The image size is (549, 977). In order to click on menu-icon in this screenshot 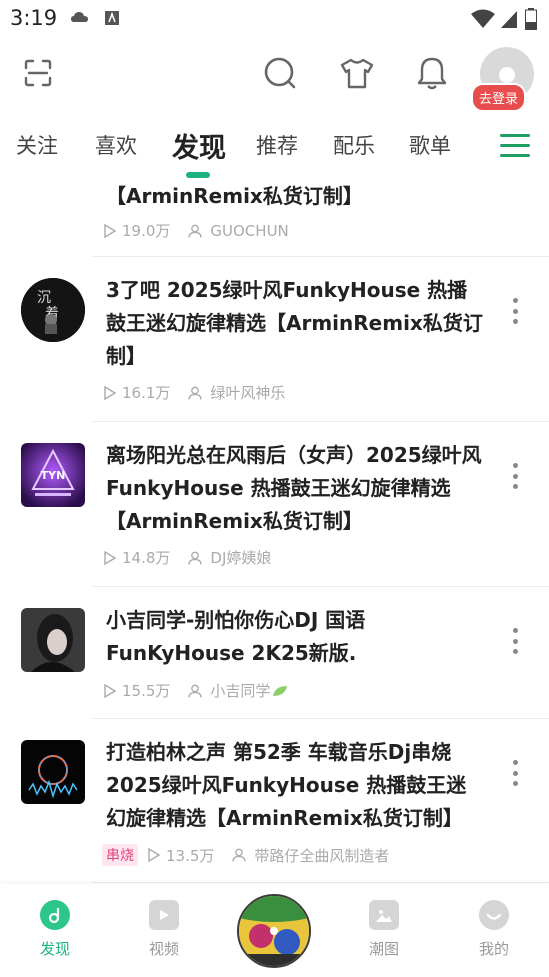, I will do `click(515, 146)`.